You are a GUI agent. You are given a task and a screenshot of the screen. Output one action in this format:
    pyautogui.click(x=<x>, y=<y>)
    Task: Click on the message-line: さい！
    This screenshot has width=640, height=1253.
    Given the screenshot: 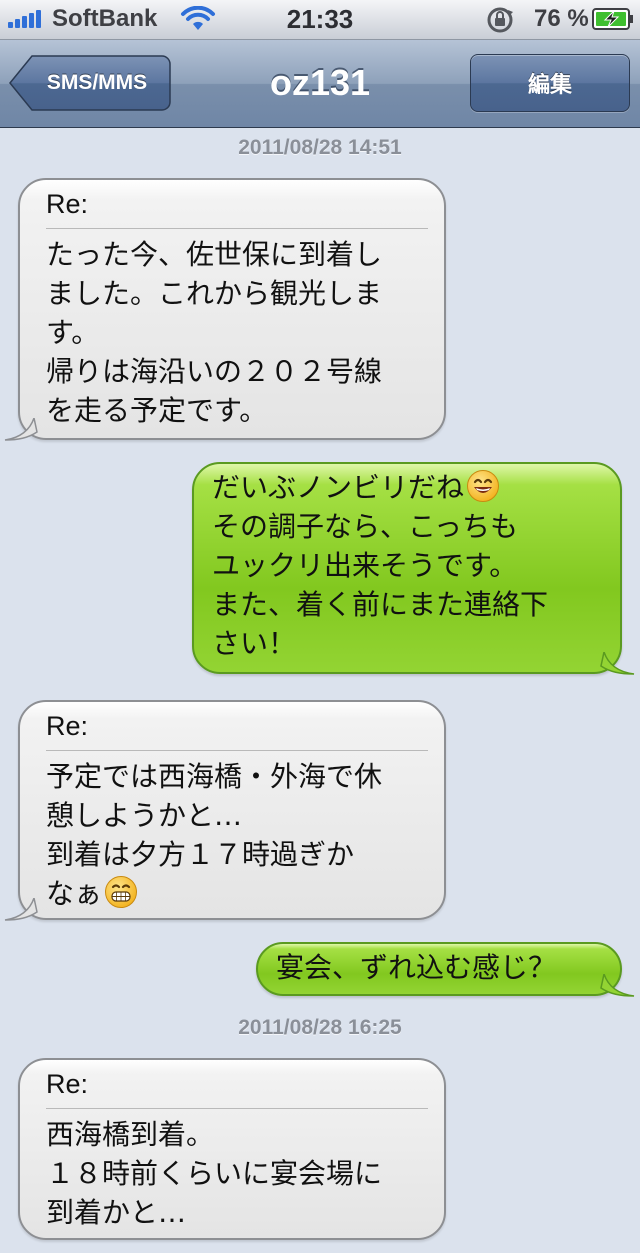 What is the action you would take?
    pyautogui.click(x=254, y=643)
    